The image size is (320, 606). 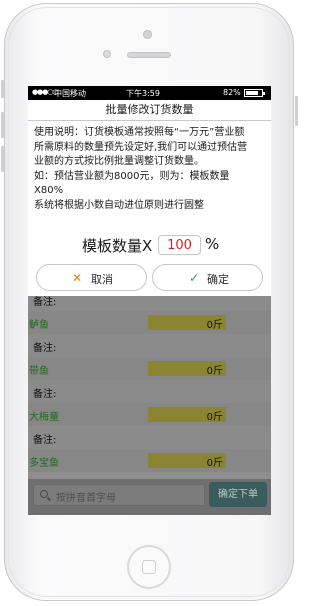 I want to click on mute-switch, so click(x=2, y=89).